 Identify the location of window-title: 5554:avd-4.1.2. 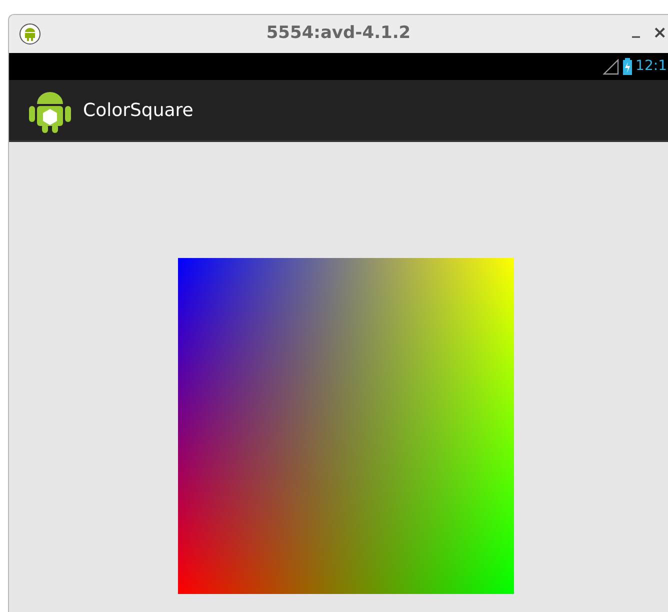
(338, 34).